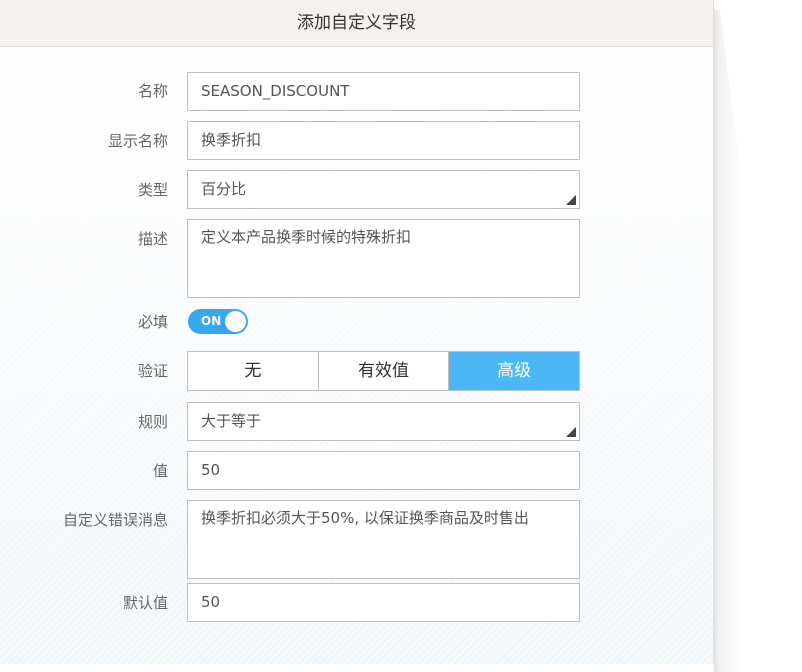 The width and height of the screenshot is (802, 672). I want to click on name-label: 名称, so click(152, 91).